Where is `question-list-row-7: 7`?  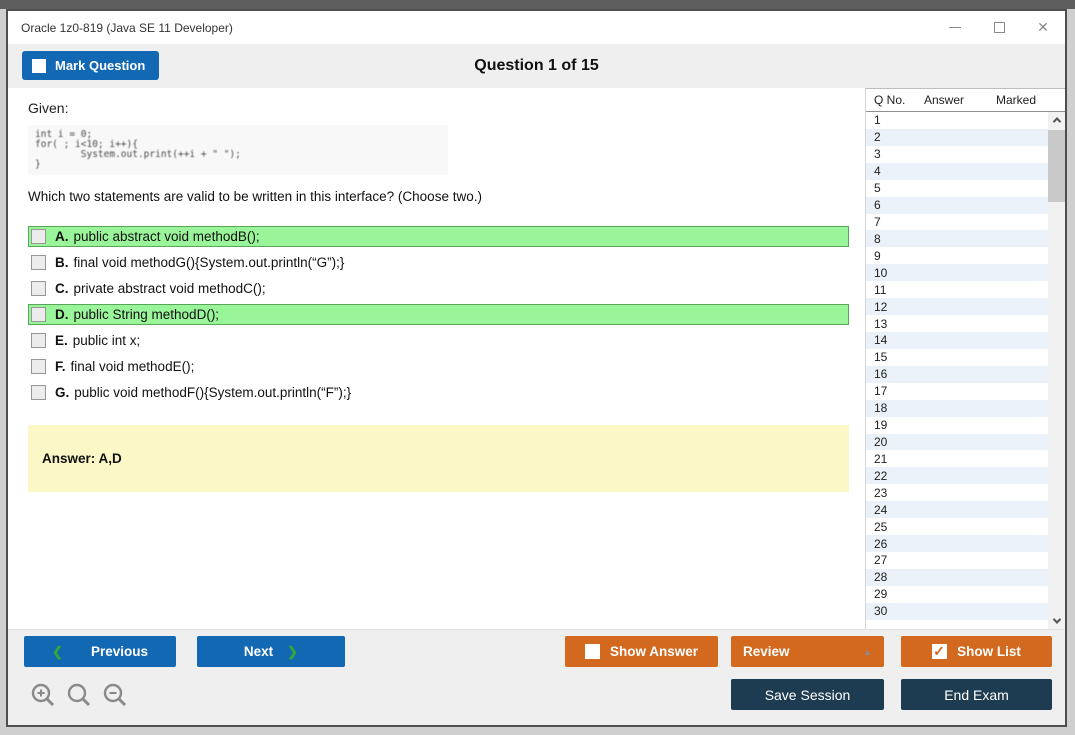 question-list-row-7: 7 is located at coordinates (957, 222).